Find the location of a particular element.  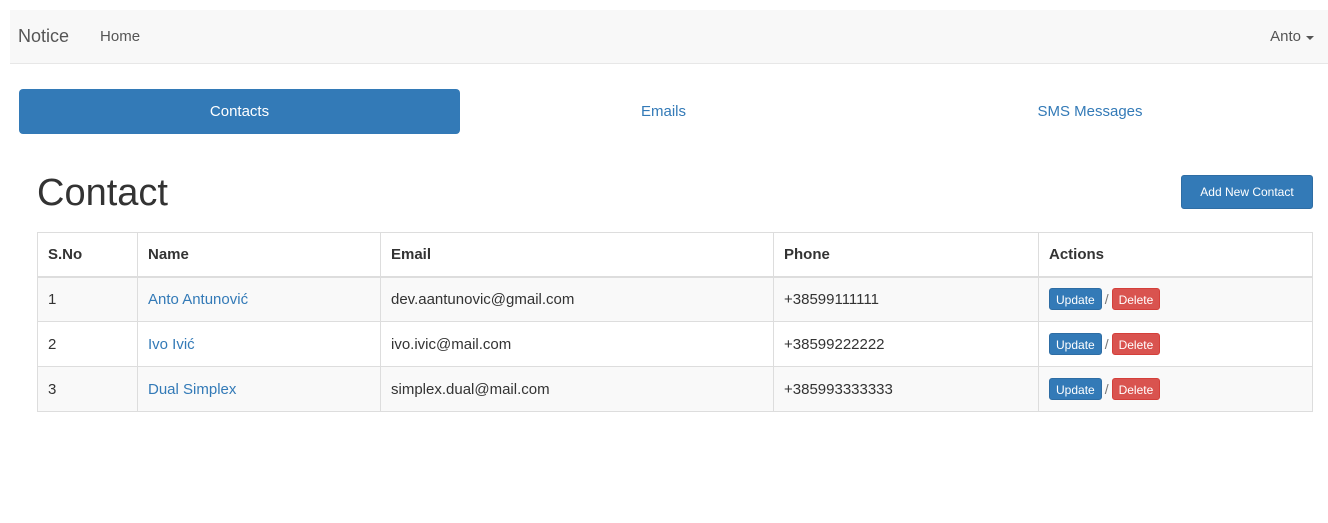

user-name: Anto is located at coordinates (1285, 36).